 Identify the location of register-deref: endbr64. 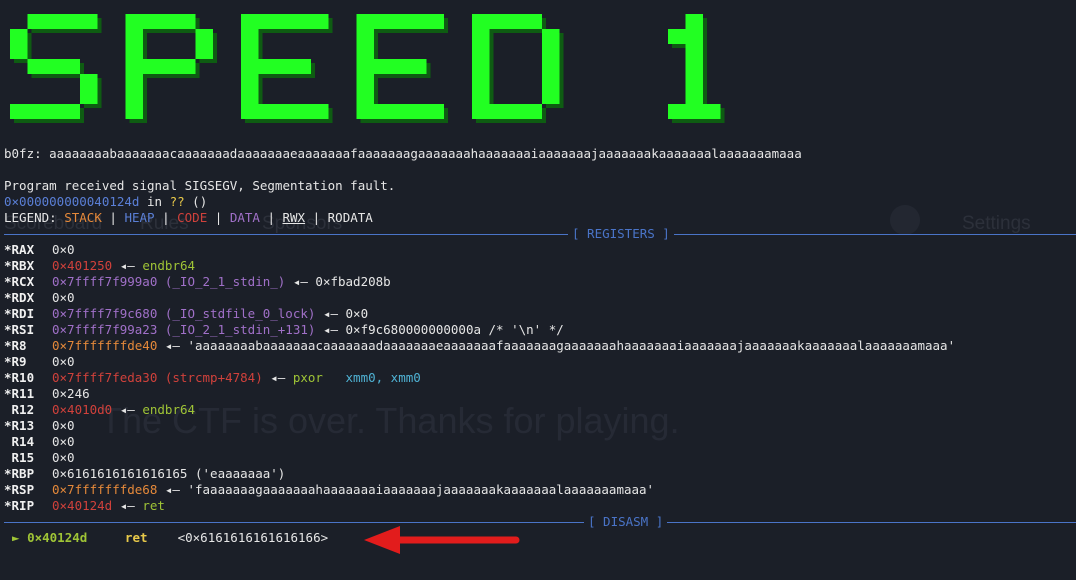
(169, 409).